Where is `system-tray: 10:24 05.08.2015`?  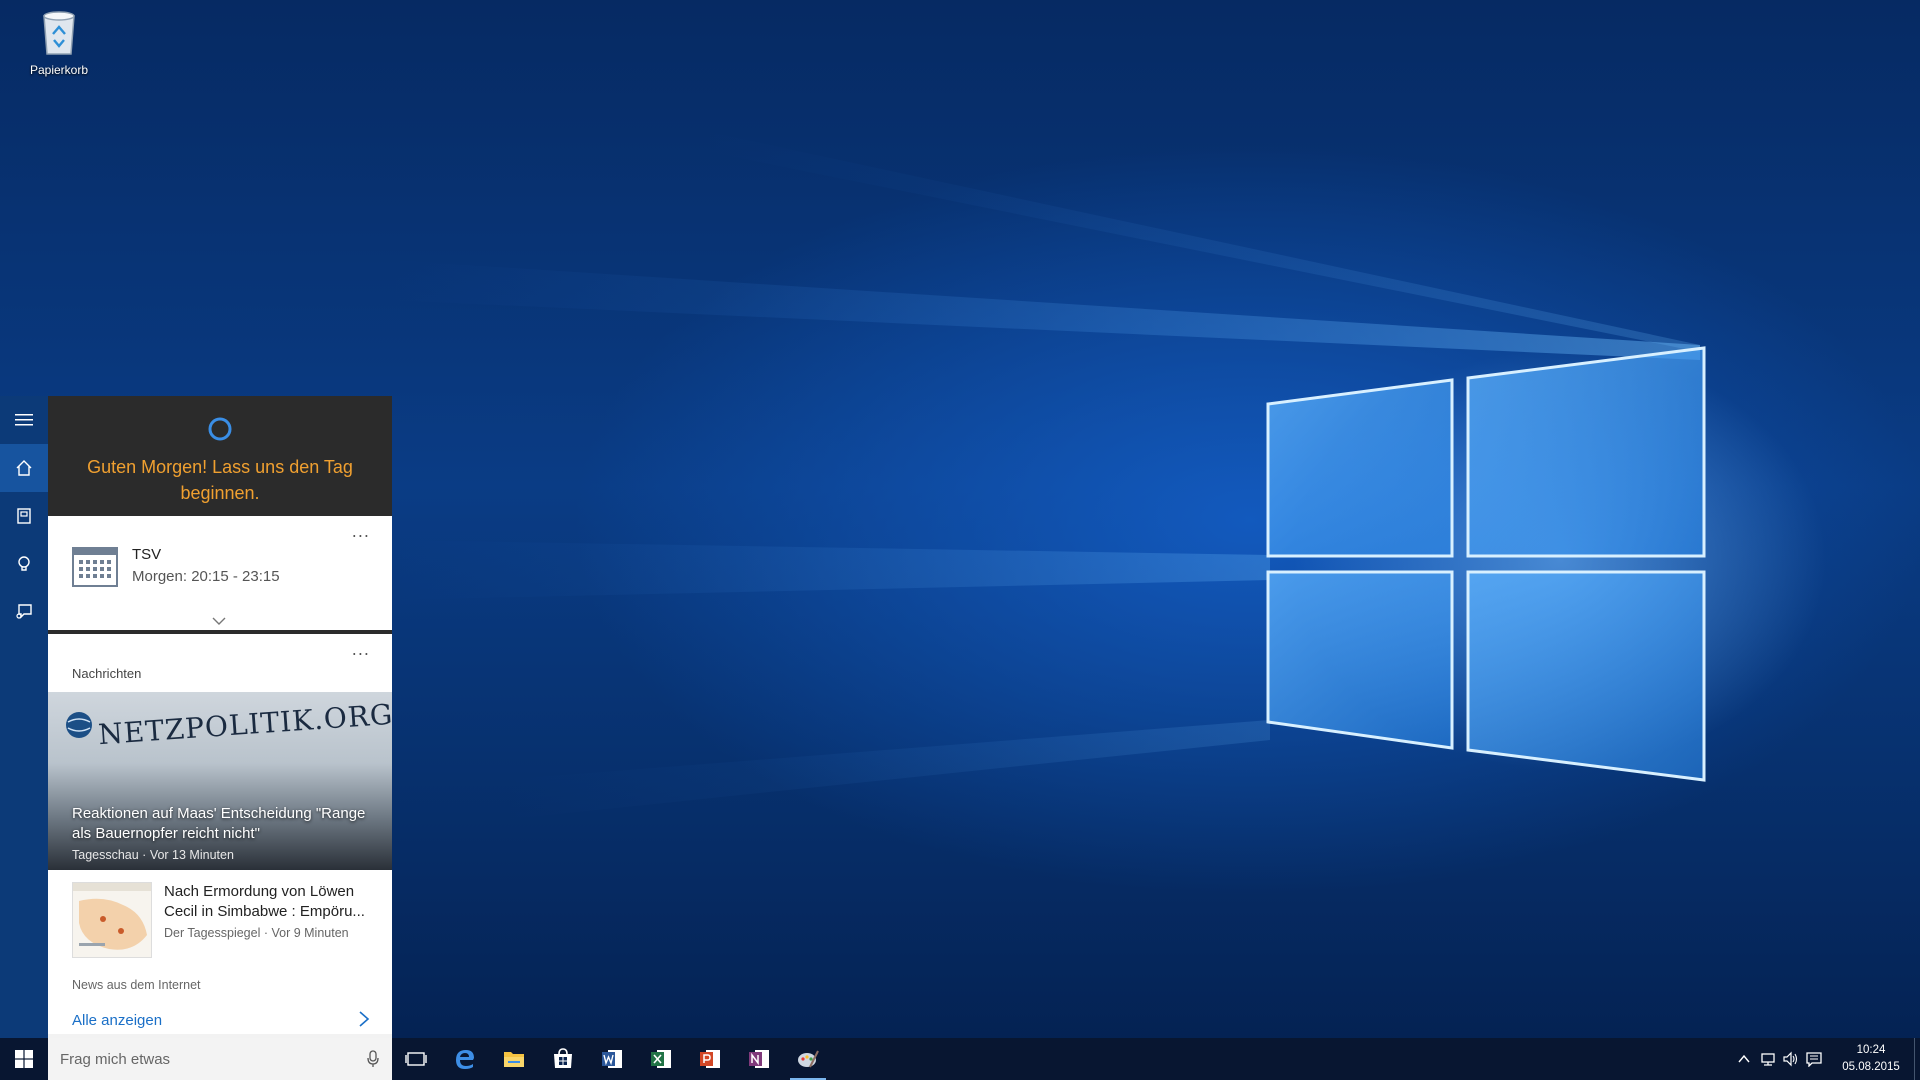 system-tray: 10:24 05.08.2015 is located at coordinates (1820, 1059).